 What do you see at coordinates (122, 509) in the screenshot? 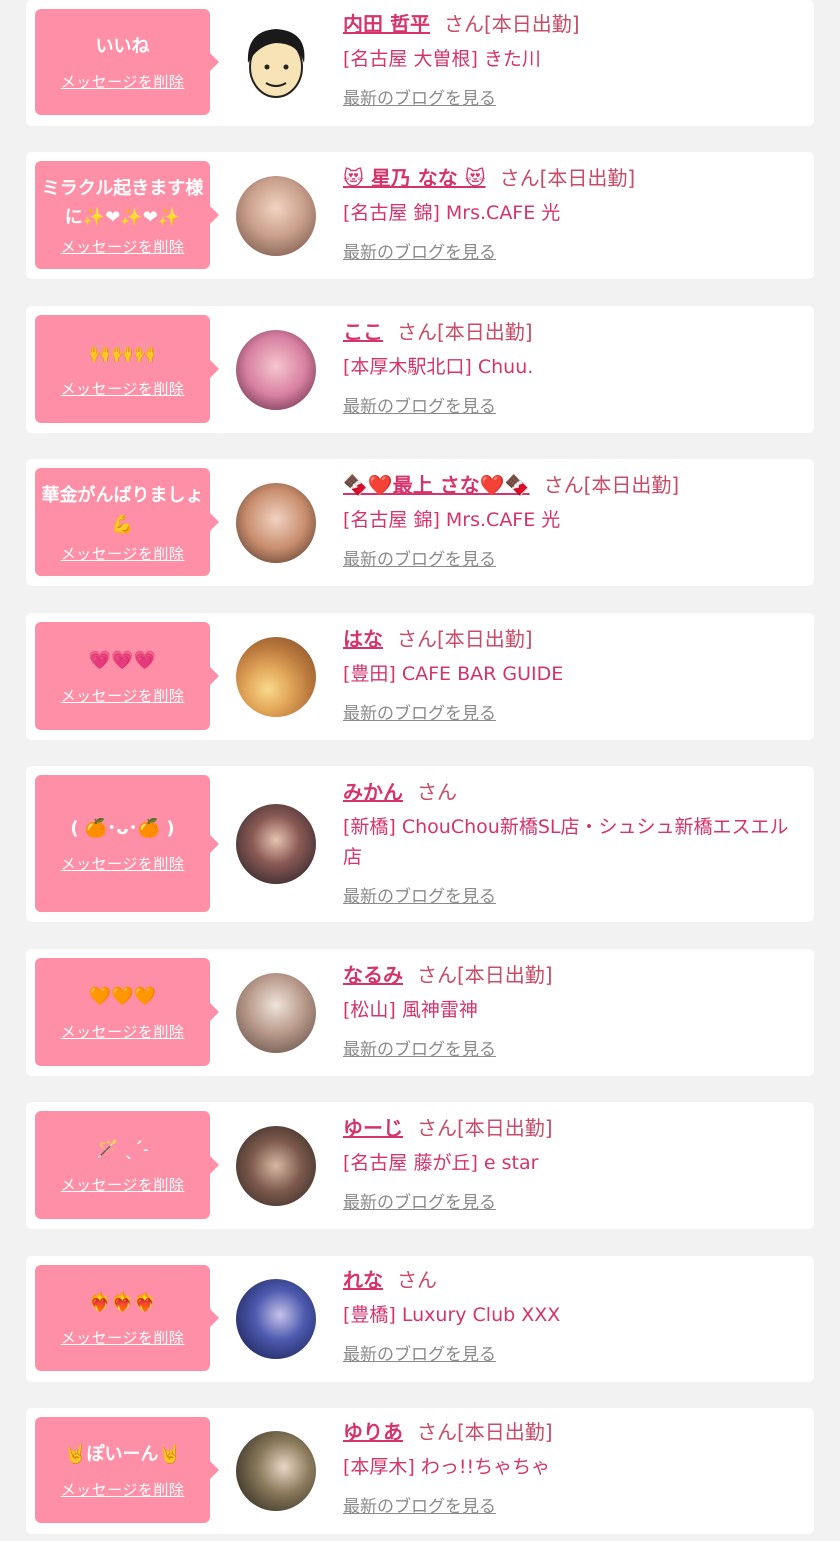
I see `message-text: 華金がんばりましょ💪` at bounding box center [122, 509].